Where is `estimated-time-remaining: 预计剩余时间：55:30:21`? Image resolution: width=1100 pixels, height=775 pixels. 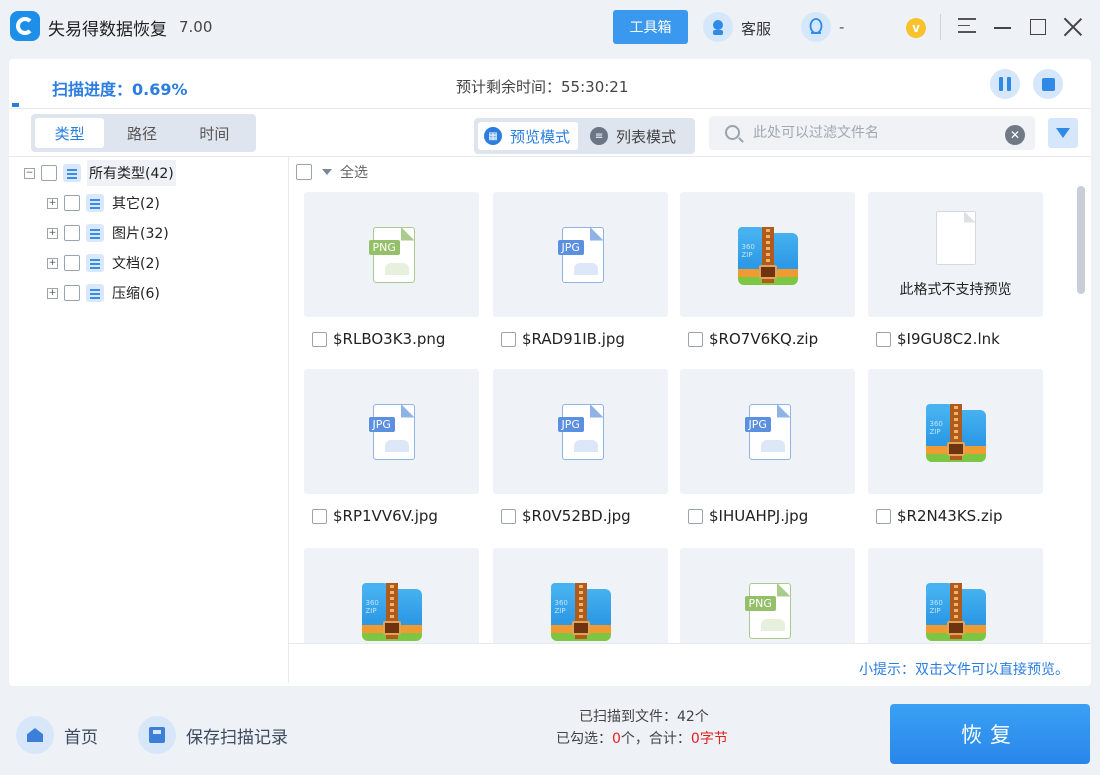
estimated-time-remaining: 预计剩余时间：55:30:21 is located at coordinates (542, 86).